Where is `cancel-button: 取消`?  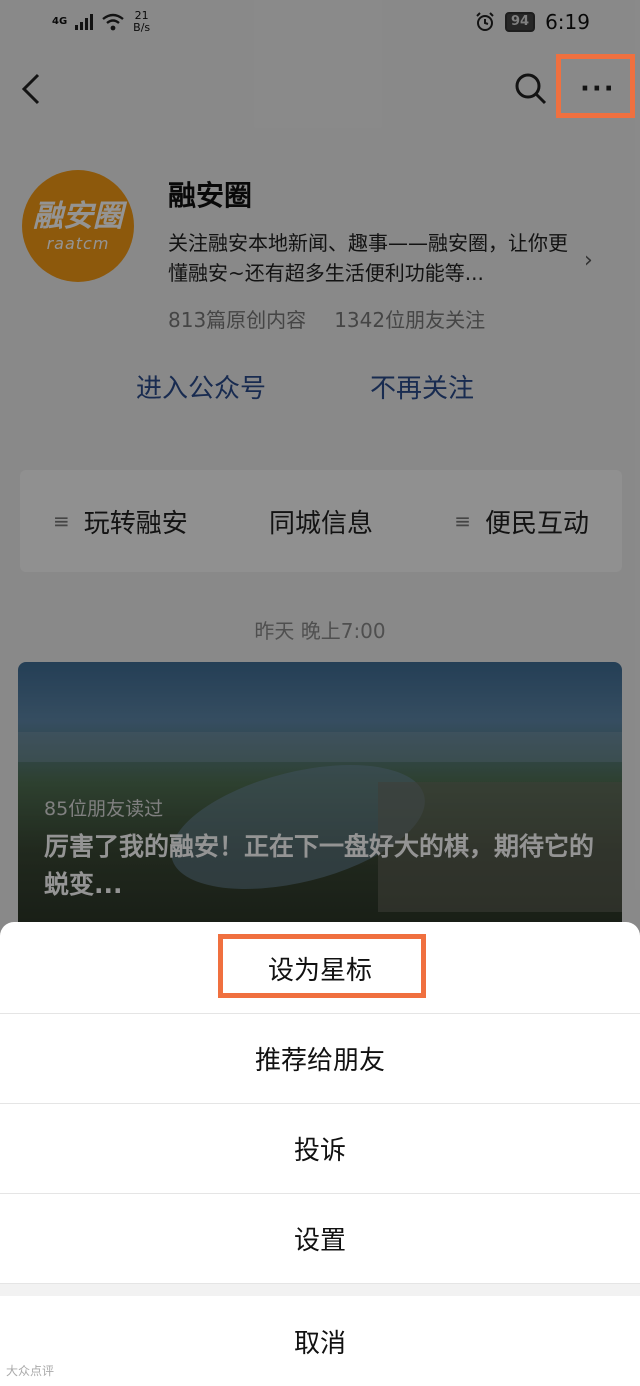 cancel-button: 取消 is located at coordinates (320, 1341).